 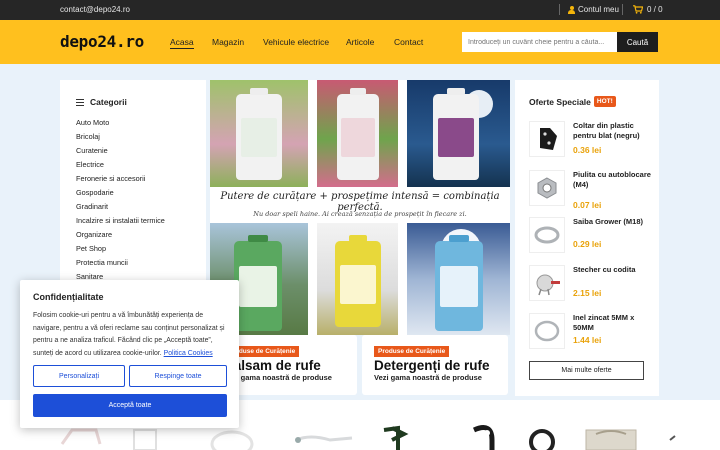 What do you see at coordinates (587, 150) in the screenshot?
I see `offer-price: 0.36 lei` at bounding box center [587, 150].